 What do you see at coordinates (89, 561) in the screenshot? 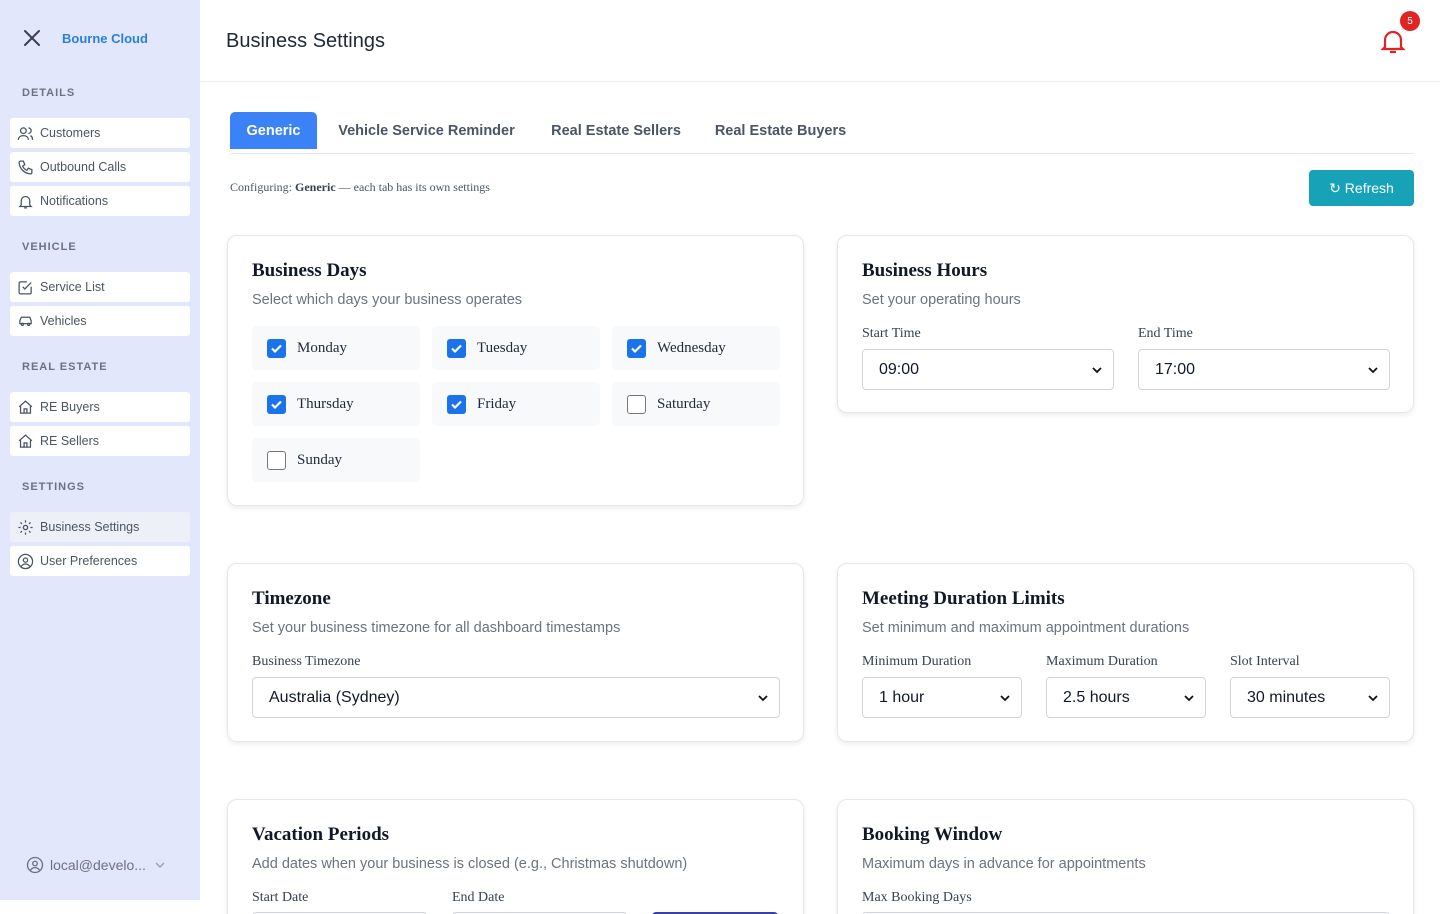
I see `sidebar-item-label: User Preferences` at bounding box center [89, 561].